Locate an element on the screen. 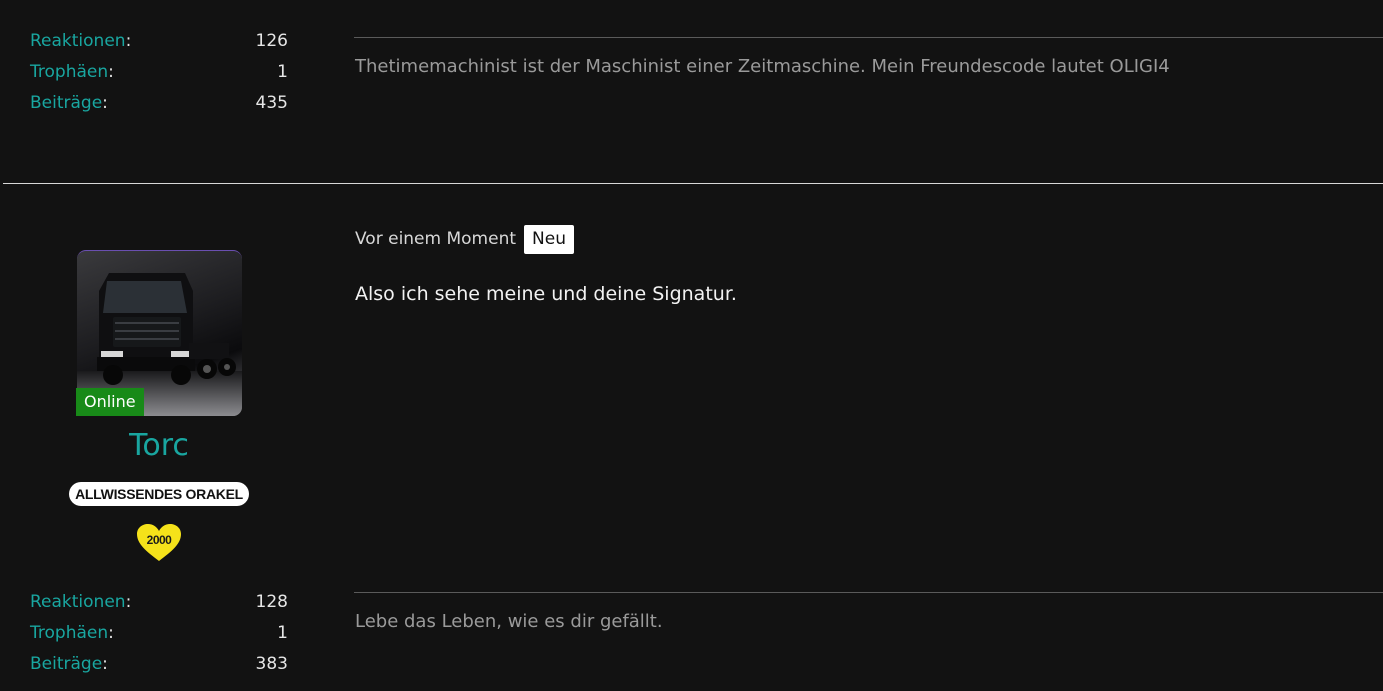 The image size is (1383, 691). new-badge: Neu is located at coordinates (549, 239).